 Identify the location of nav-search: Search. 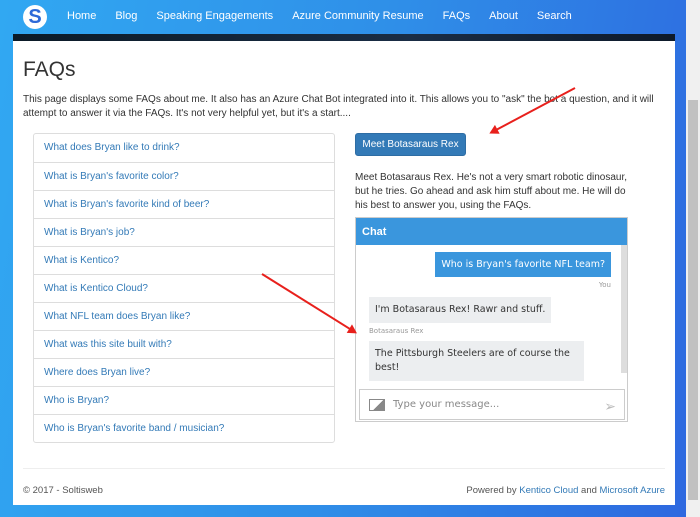
(554, 16).